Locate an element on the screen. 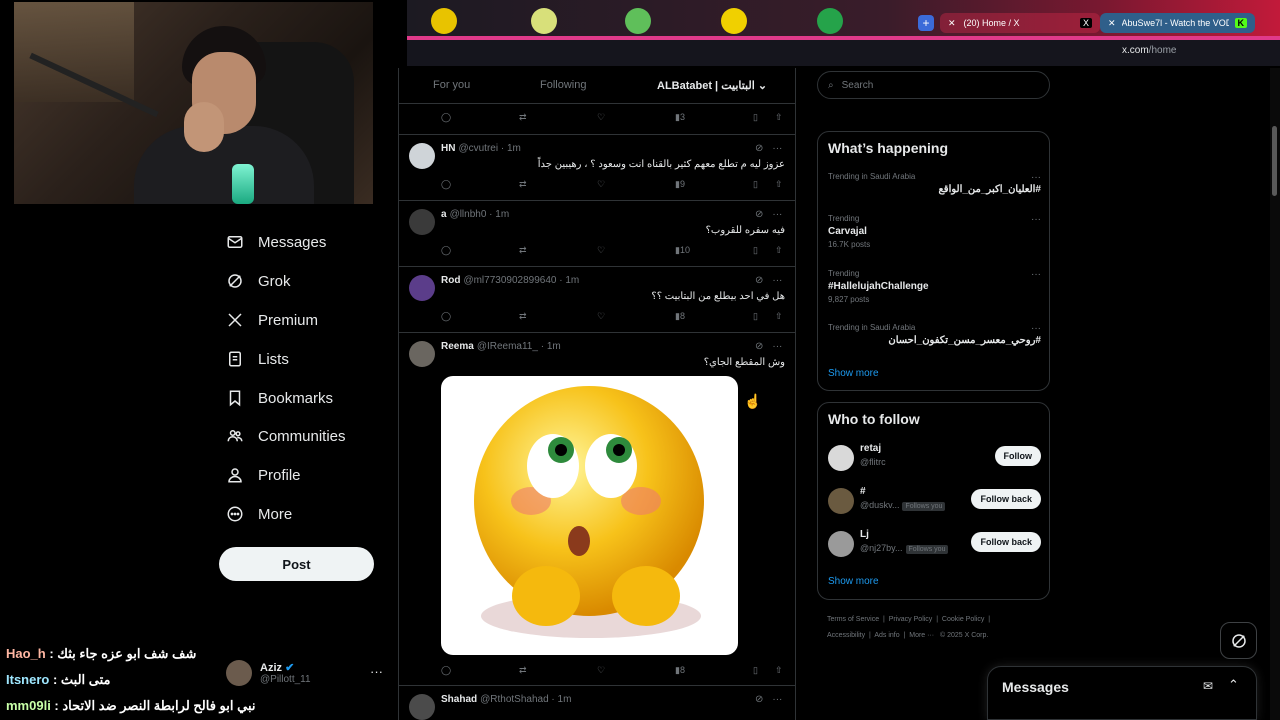  follow-suggestion: retaj @flitrc Follow is located at coordinates (934, 458).